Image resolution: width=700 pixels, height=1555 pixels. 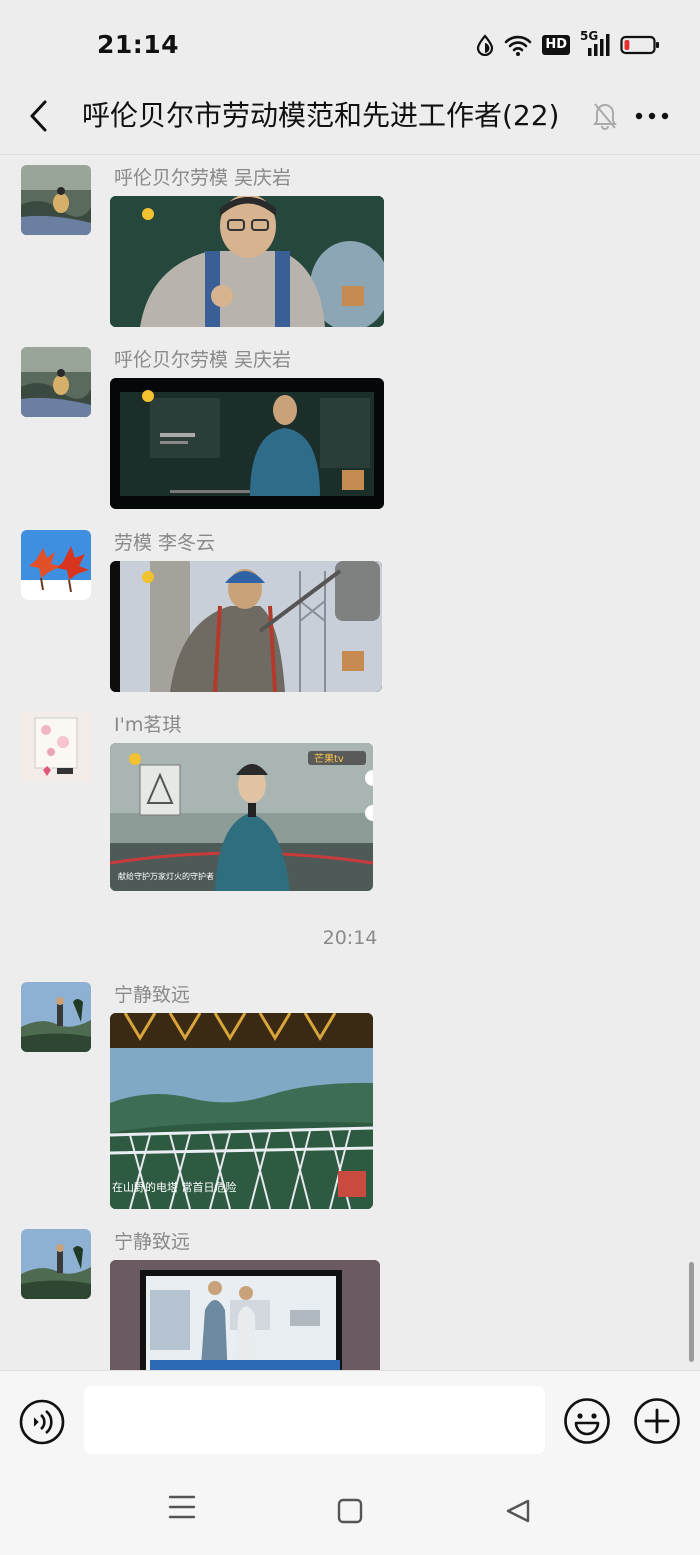 I want to click on bell-off-icon, so click(x=605, y=117).